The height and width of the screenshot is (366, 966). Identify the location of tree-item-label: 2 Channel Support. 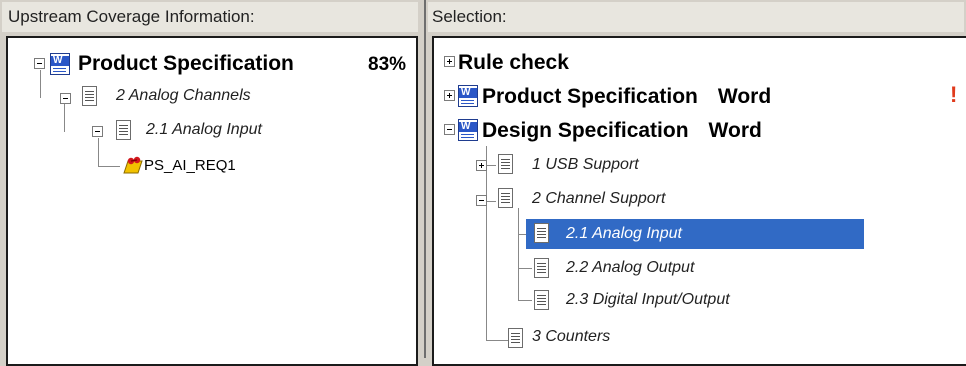
(599, 198).